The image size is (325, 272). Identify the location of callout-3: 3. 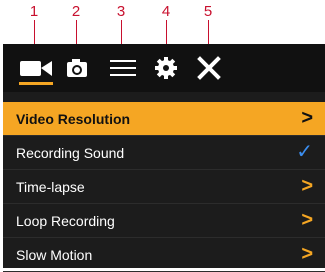
(121, 11).